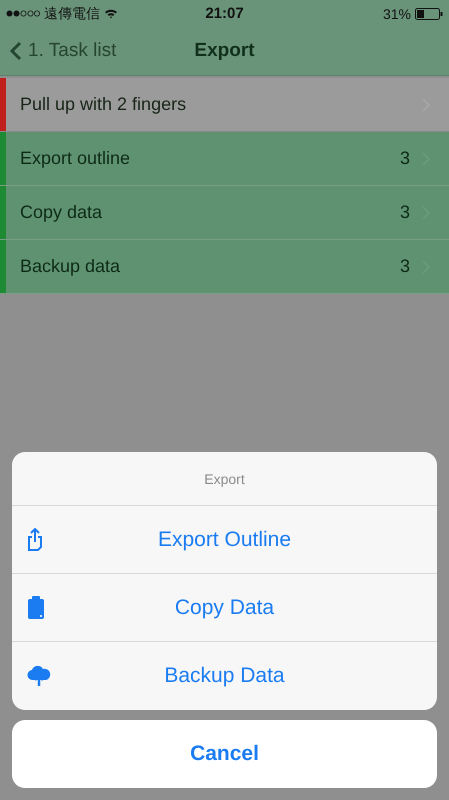  Describe the element at coordinates (224, 213) in the screenshot. I see `list-row: Copy data 3` at that location.